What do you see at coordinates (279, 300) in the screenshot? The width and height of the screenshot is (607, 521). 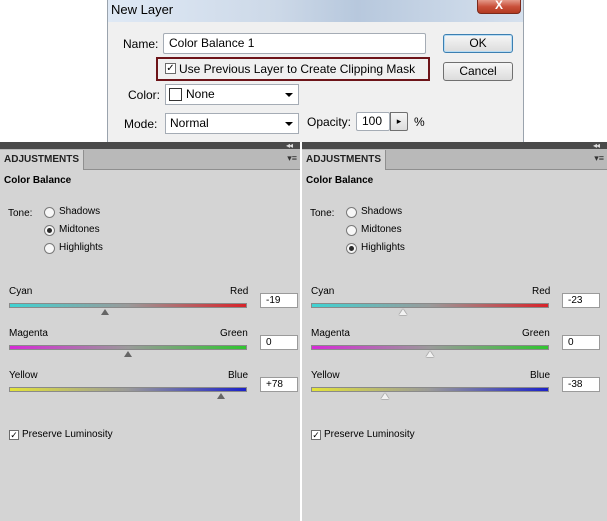 I see `cyan-red-value: -19` at bounding box center [279, 300].